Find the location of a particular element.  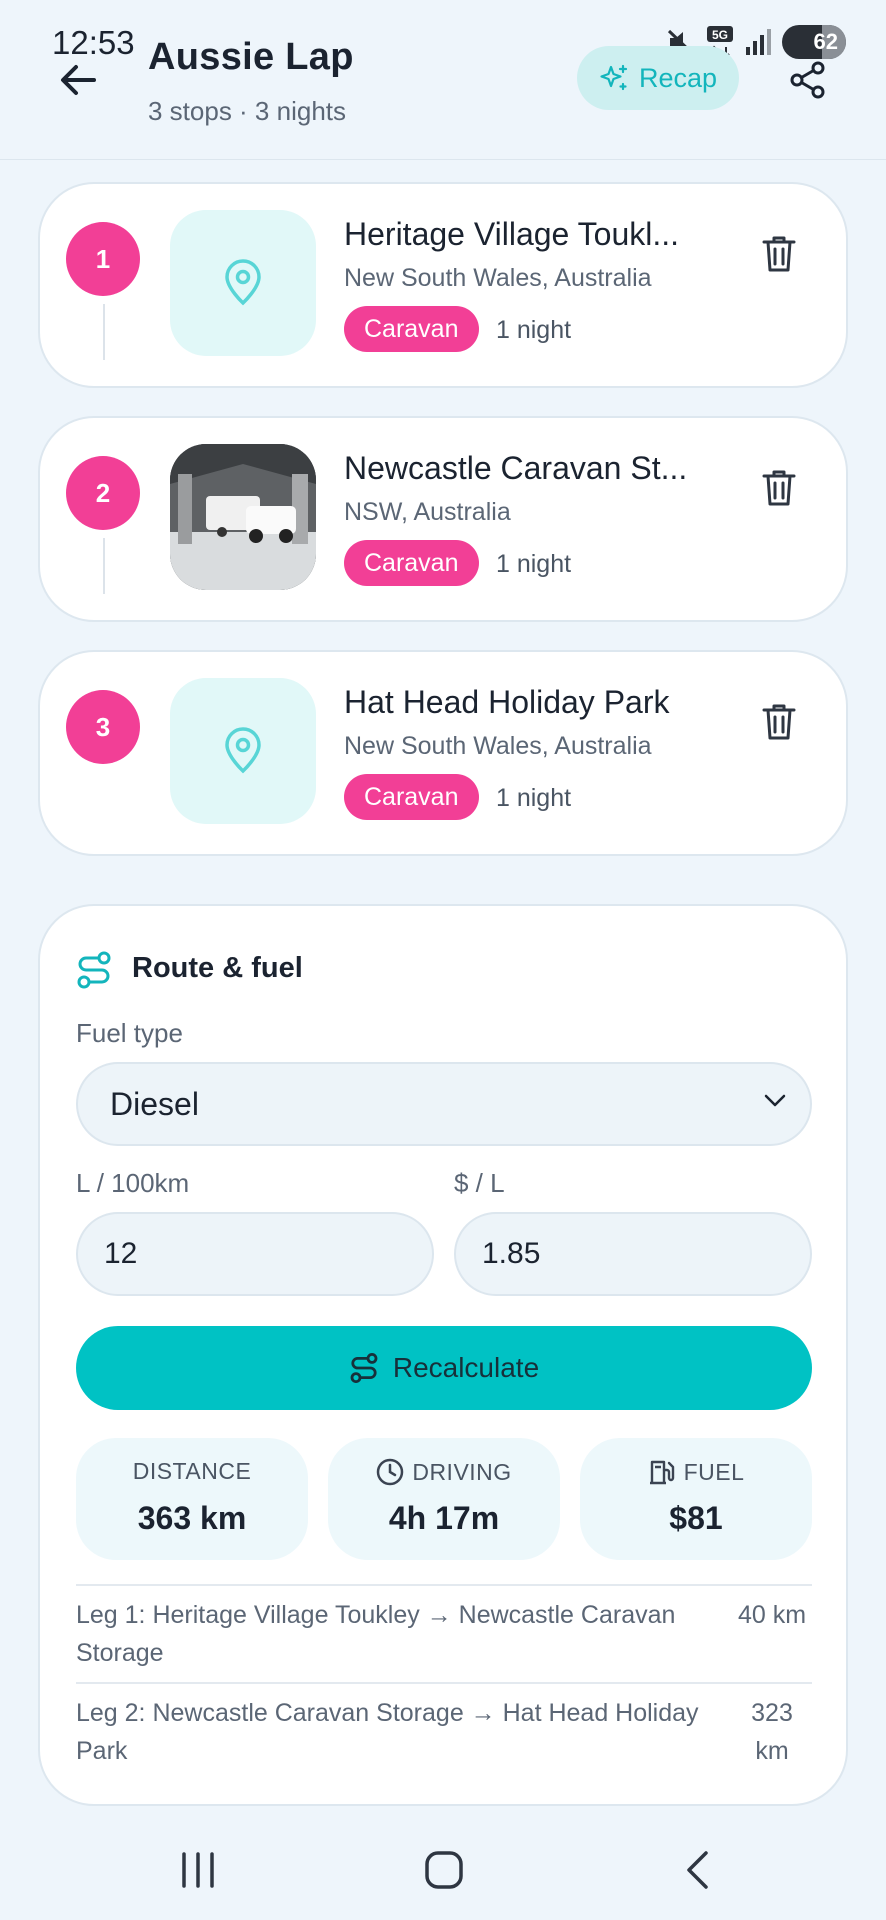

fuel-cost-value: $81 is located at coordinates (696, 1518).